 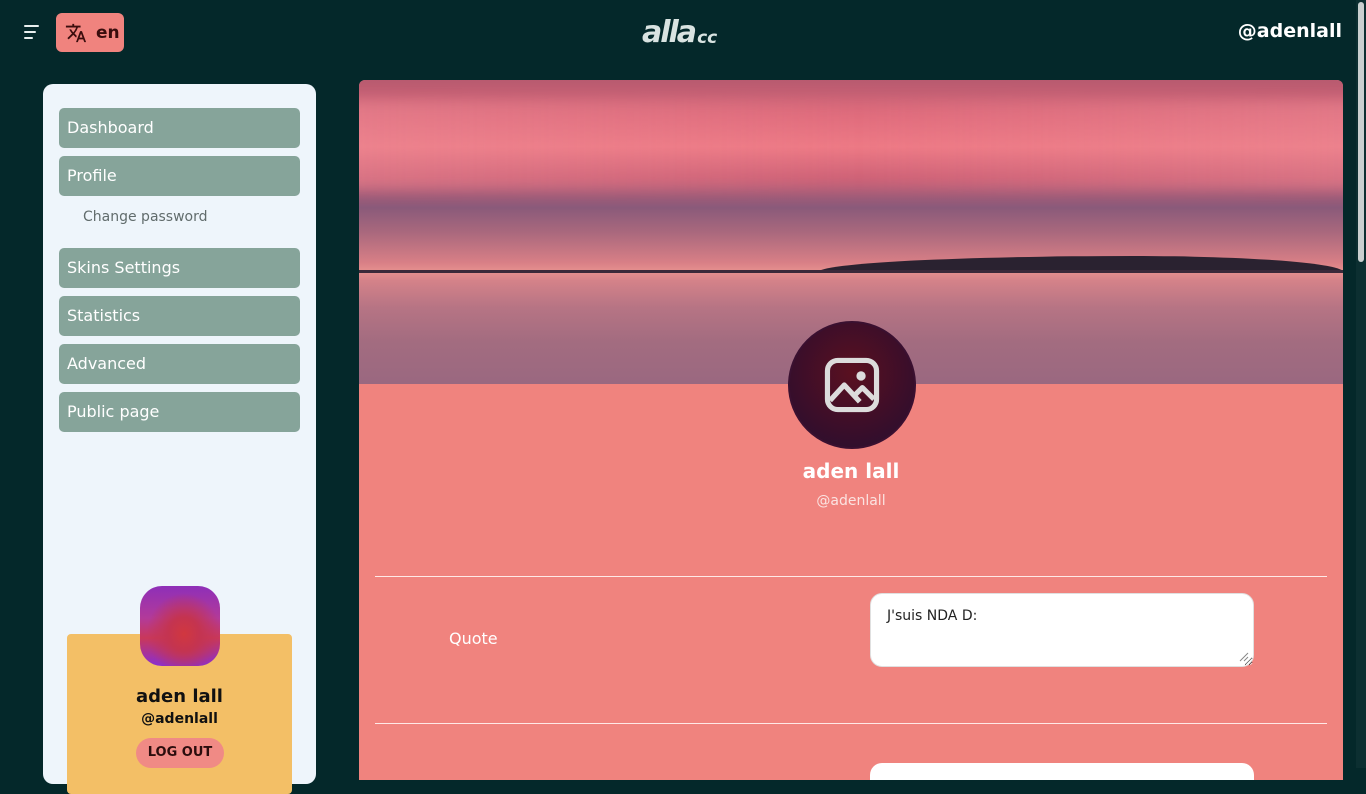 What do you see at coordinates (473, 638) in the screenshot?
I see `quote-label: Quote` at bounding box center [473, 638].